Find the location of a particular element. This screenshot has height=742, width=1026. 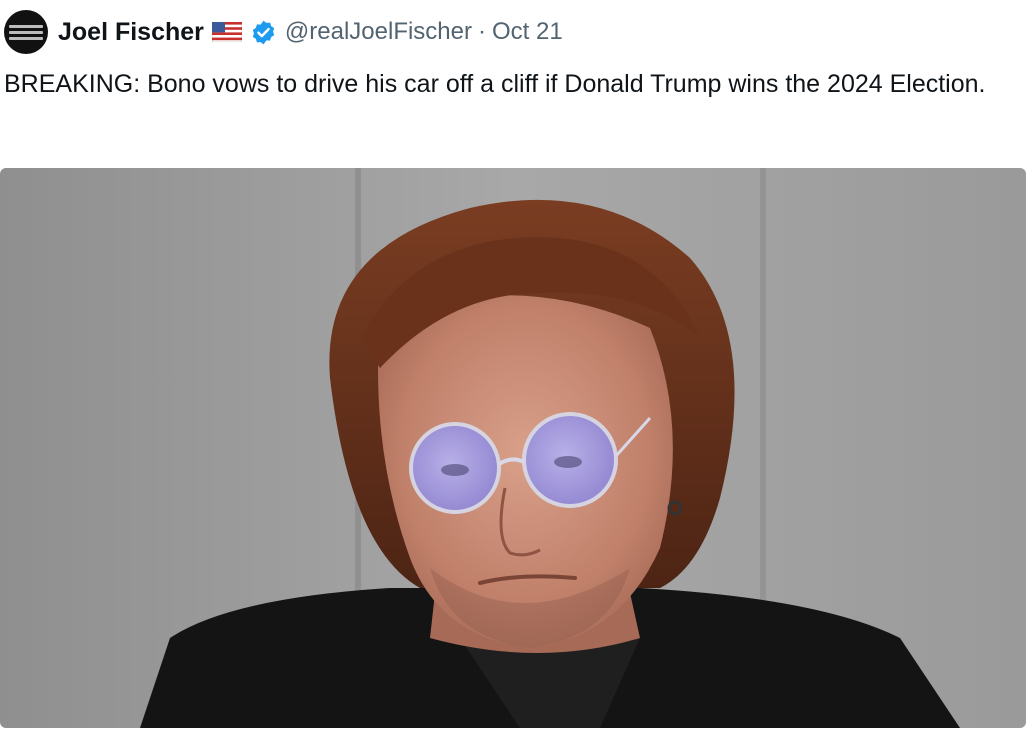

avatar-logo-icon is located at coordinates (26, 32).